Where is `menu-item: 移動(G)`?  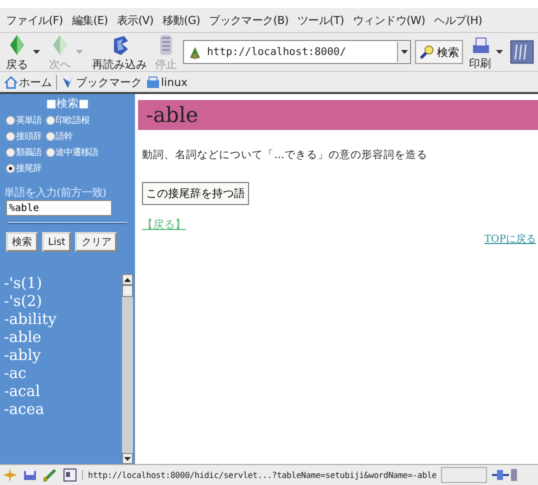 menu-item: 移動(G) is located at coordinates (181, 20).